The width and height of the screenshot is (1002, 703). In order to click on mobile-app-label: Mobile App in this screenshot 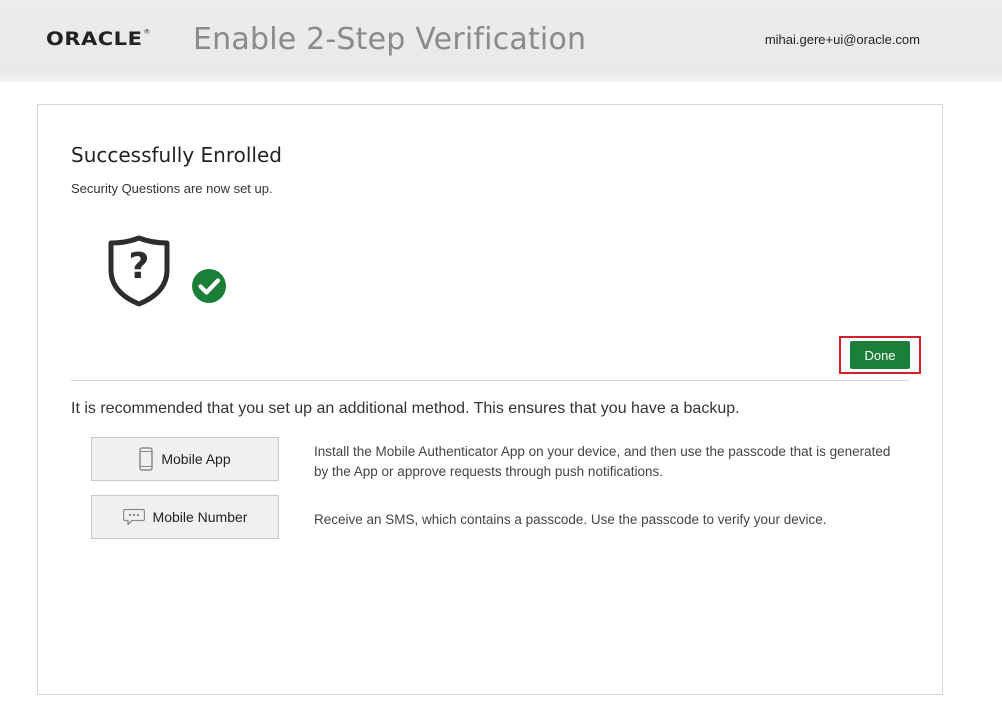, I will do `click(196, 459)`.